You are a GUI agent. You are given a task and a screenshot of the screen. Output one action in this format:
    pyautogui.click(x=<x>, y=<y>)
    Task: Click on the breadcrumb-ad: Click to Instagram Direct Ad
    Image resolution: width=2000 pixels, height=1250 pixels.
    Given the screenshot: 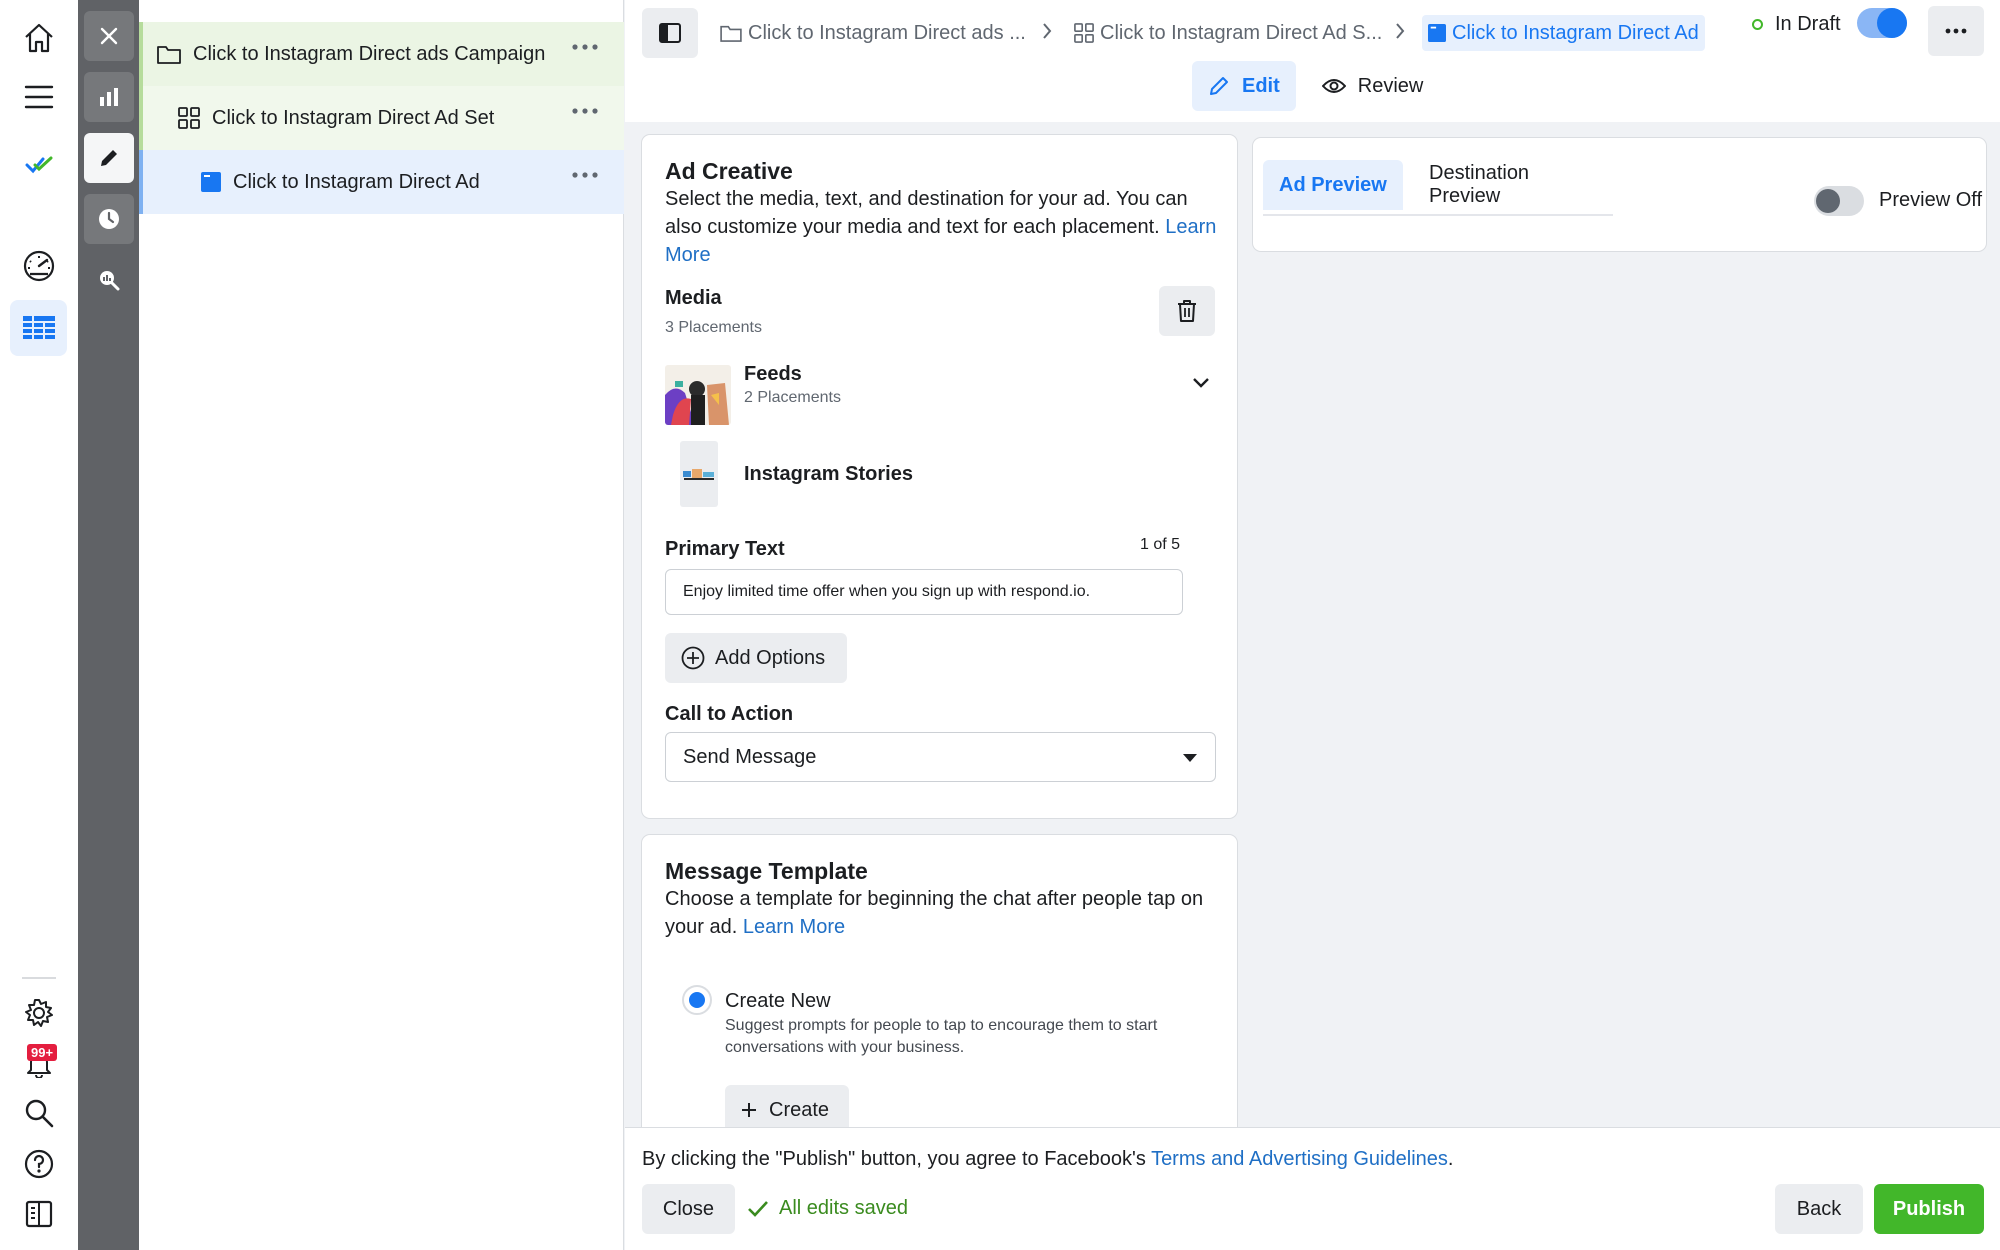 What is the action you would take?
    pyautogui.click(x=1563, y=33)
    